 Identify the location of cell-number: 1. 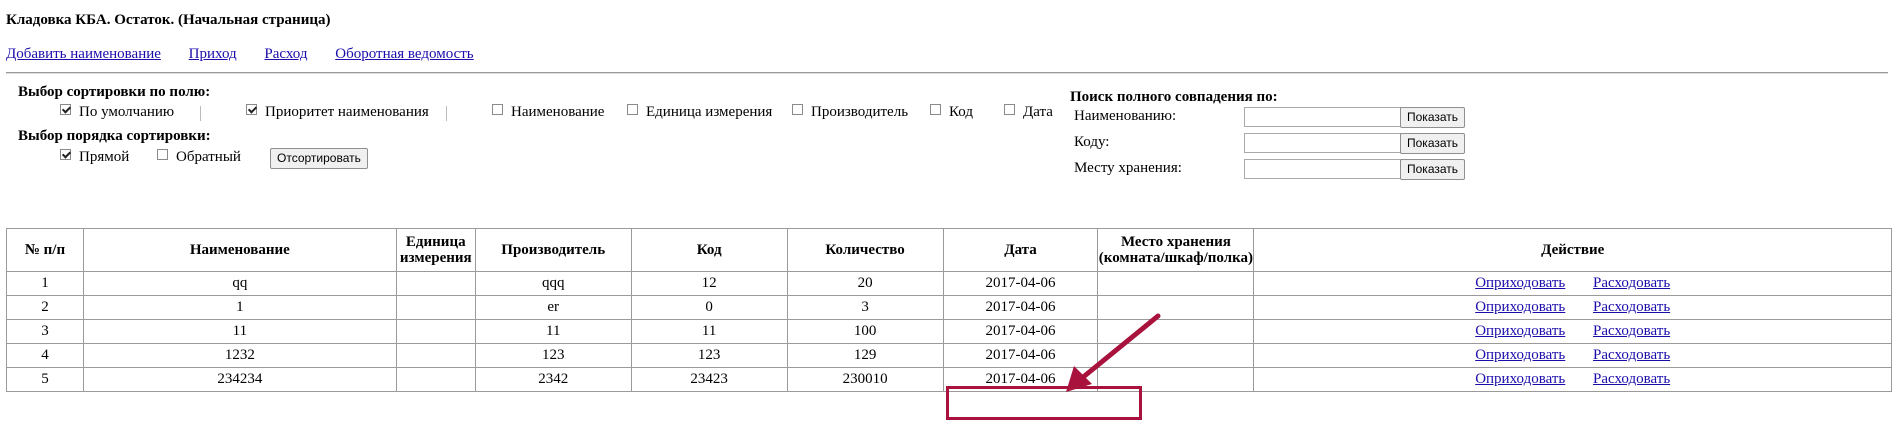
(45, 283).